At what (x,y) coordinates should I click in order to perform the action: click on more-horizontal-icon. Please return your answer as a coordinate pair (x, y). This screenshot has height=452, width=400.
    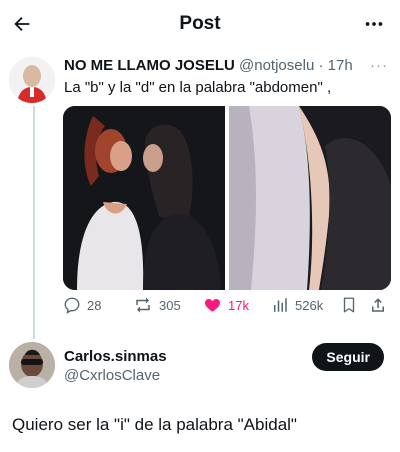
    Looking at the image, I should click on (374, 24).